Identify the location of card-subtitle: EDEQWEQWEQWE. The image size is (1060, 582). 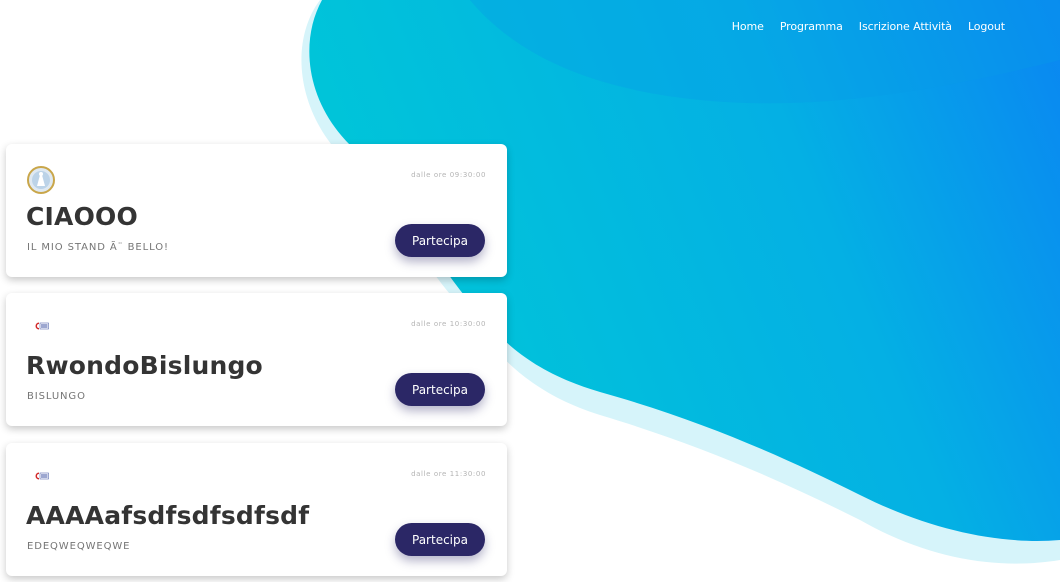
(79, 546).